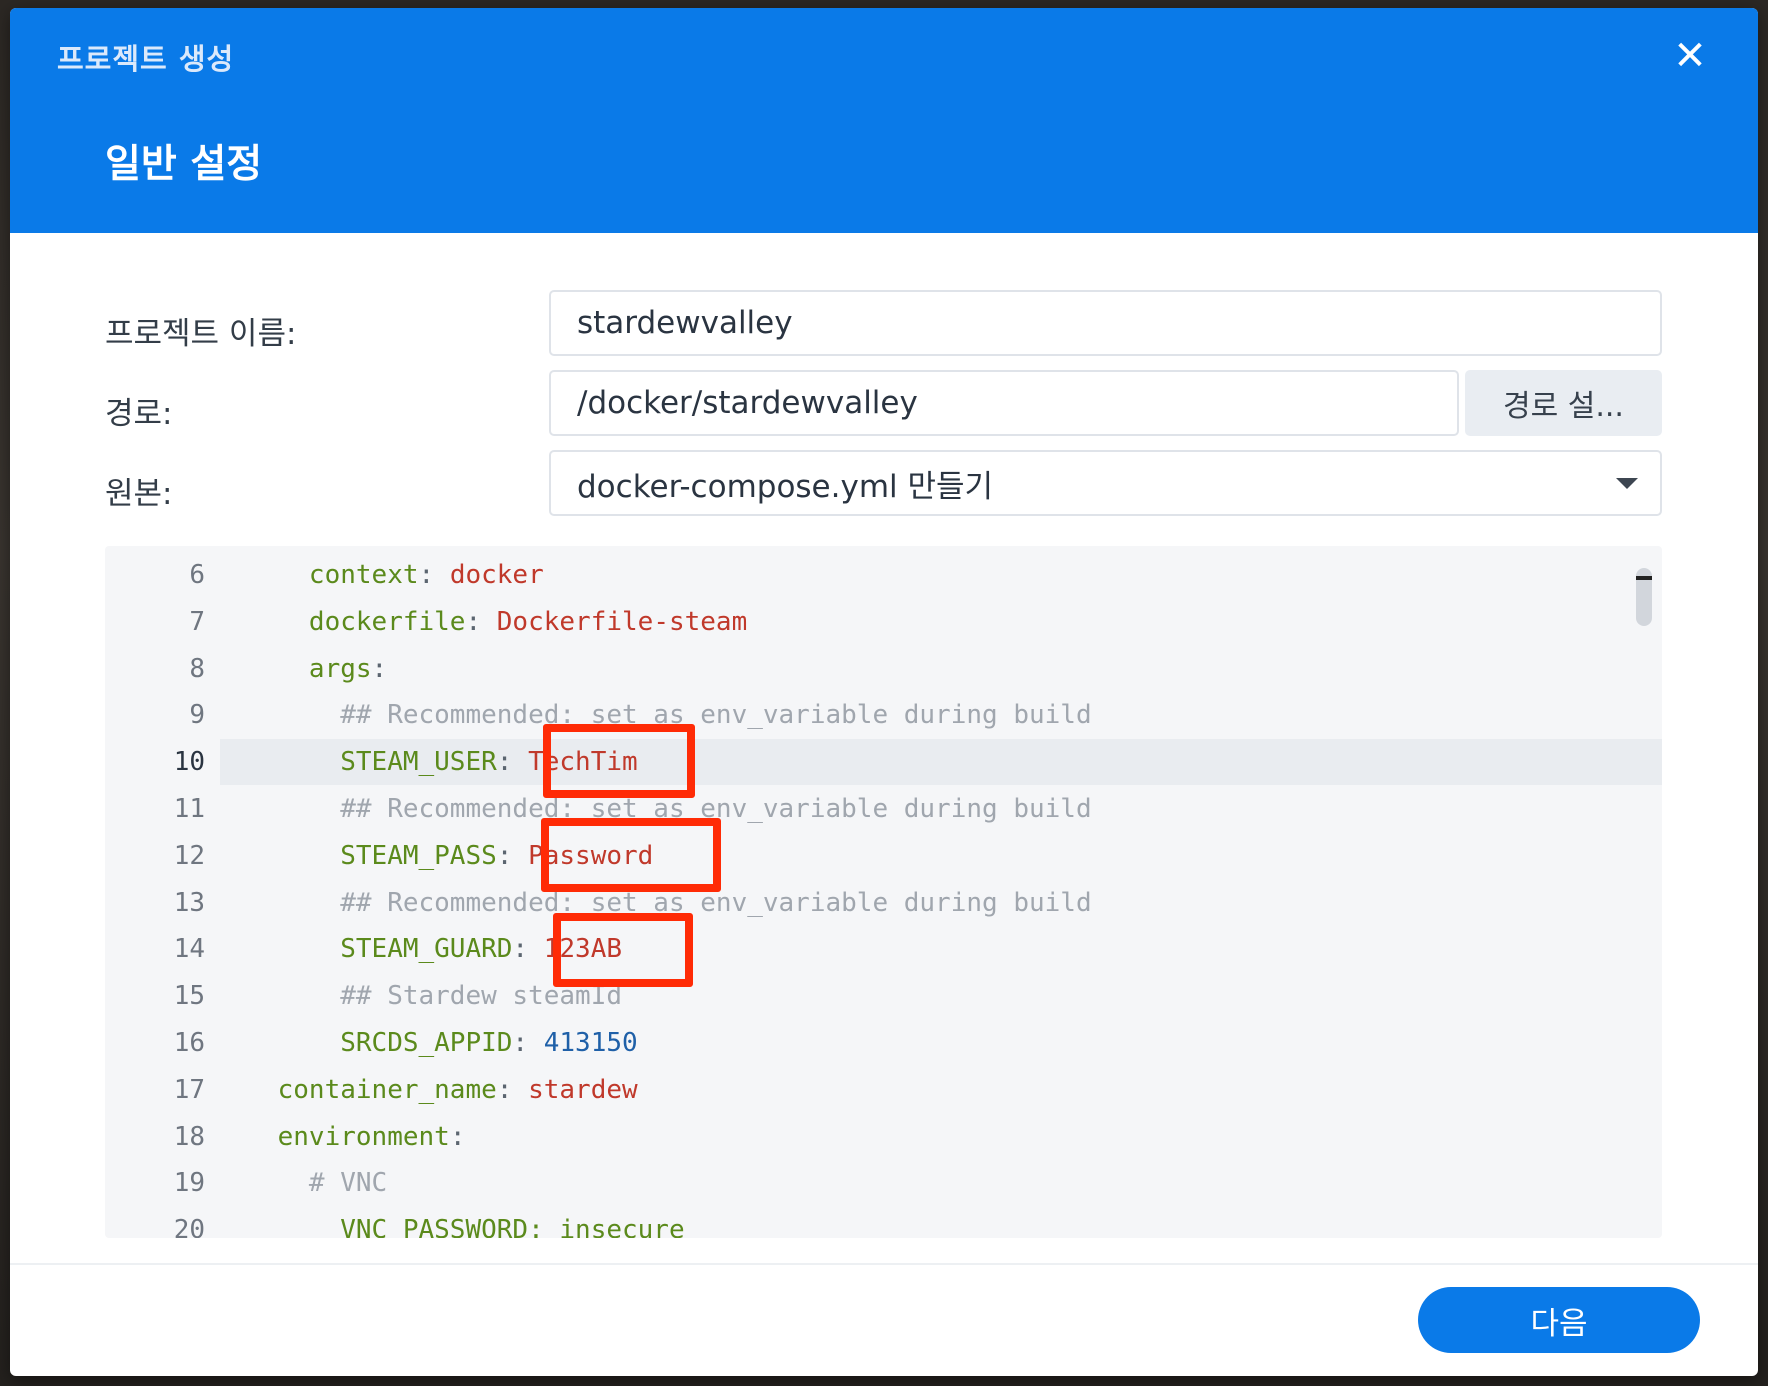 The width and height of the screenshot is (1768, 1386). What do you see at coordinates (189, 1043) in the screenshot?
I see `line-number: 16` at bounding box center [189, 1043].